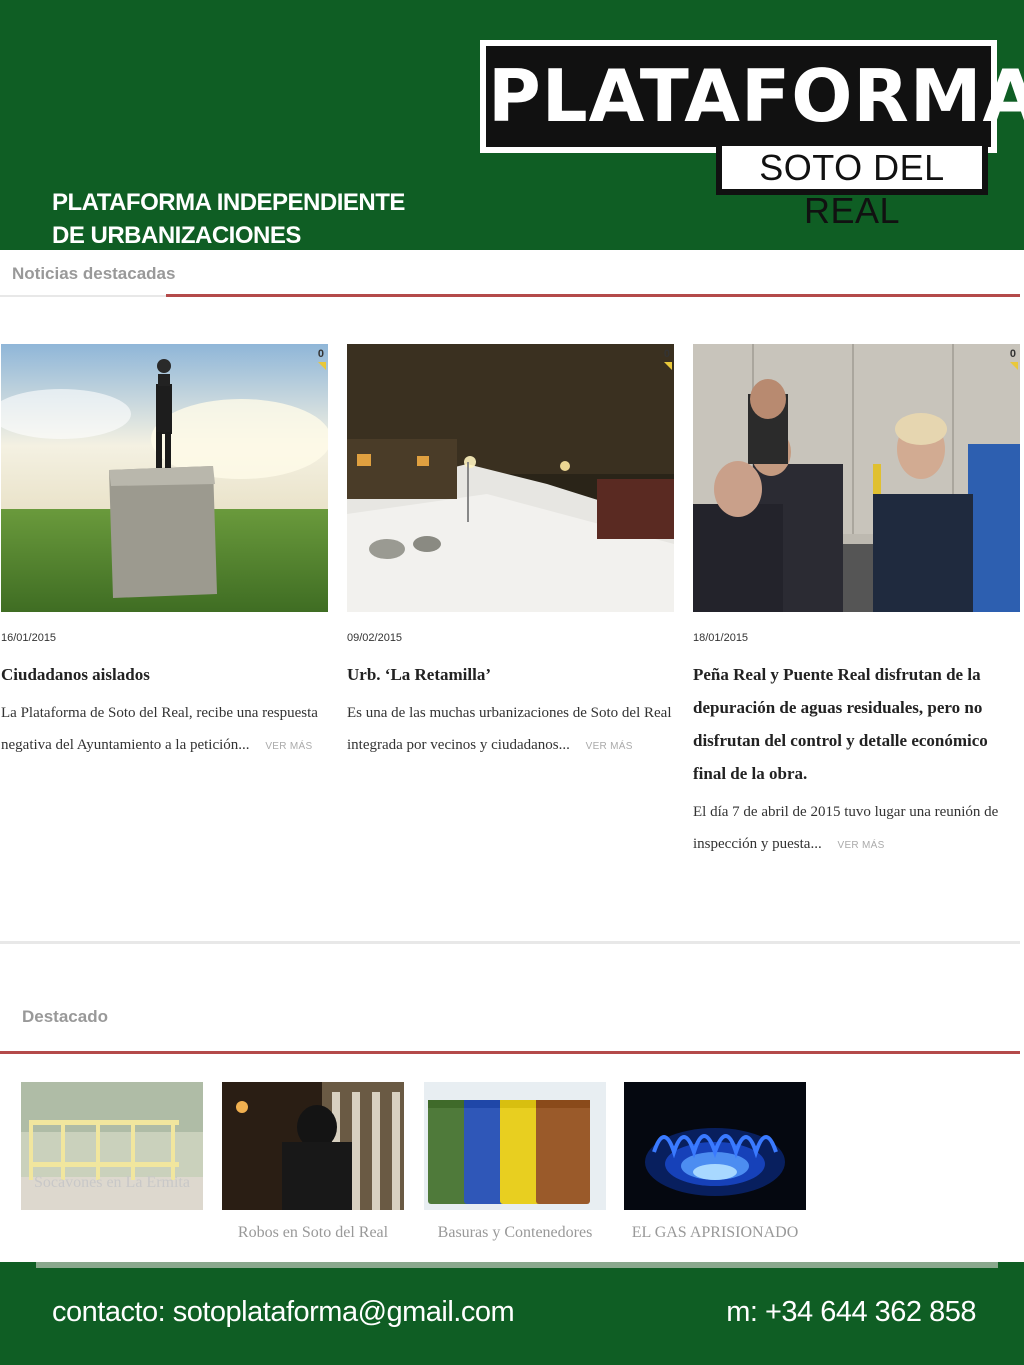 The image size is (1024, 1365). Describe the element at coordinates (65, 1016) in the screenshot. I see `featured-section-title: Destacado` at that location.